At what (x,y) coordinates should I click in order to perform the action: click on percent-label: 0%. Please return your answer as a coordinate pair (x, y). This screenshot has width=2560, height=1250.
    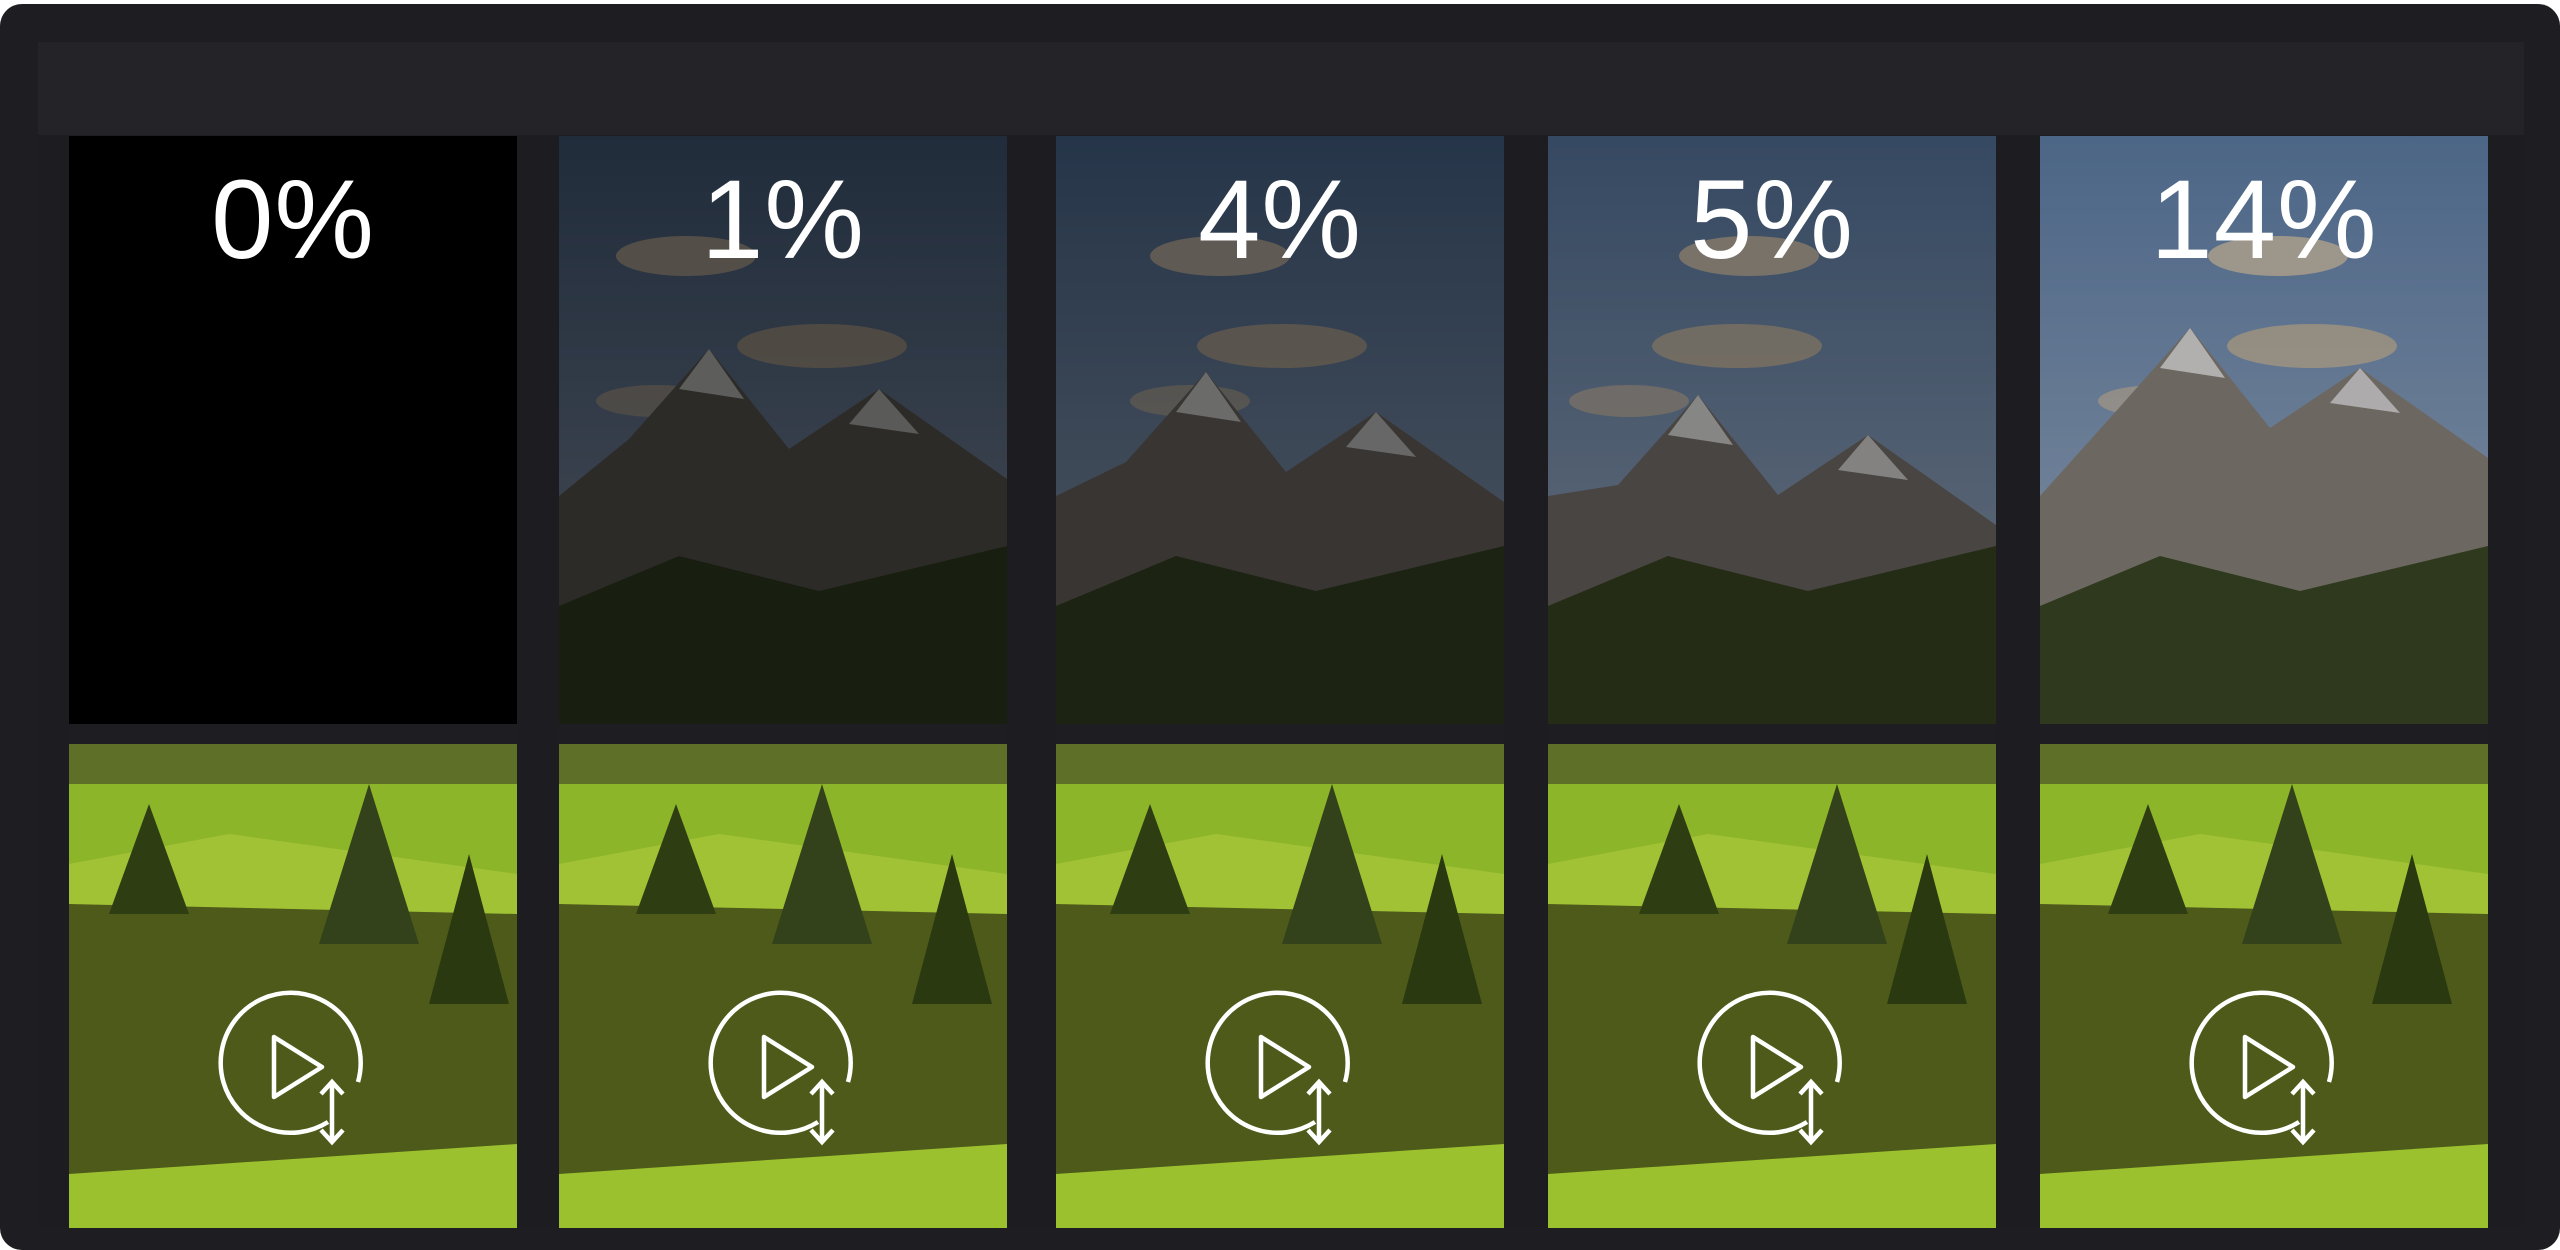
    Looking at the image, I should click on (293, 219).